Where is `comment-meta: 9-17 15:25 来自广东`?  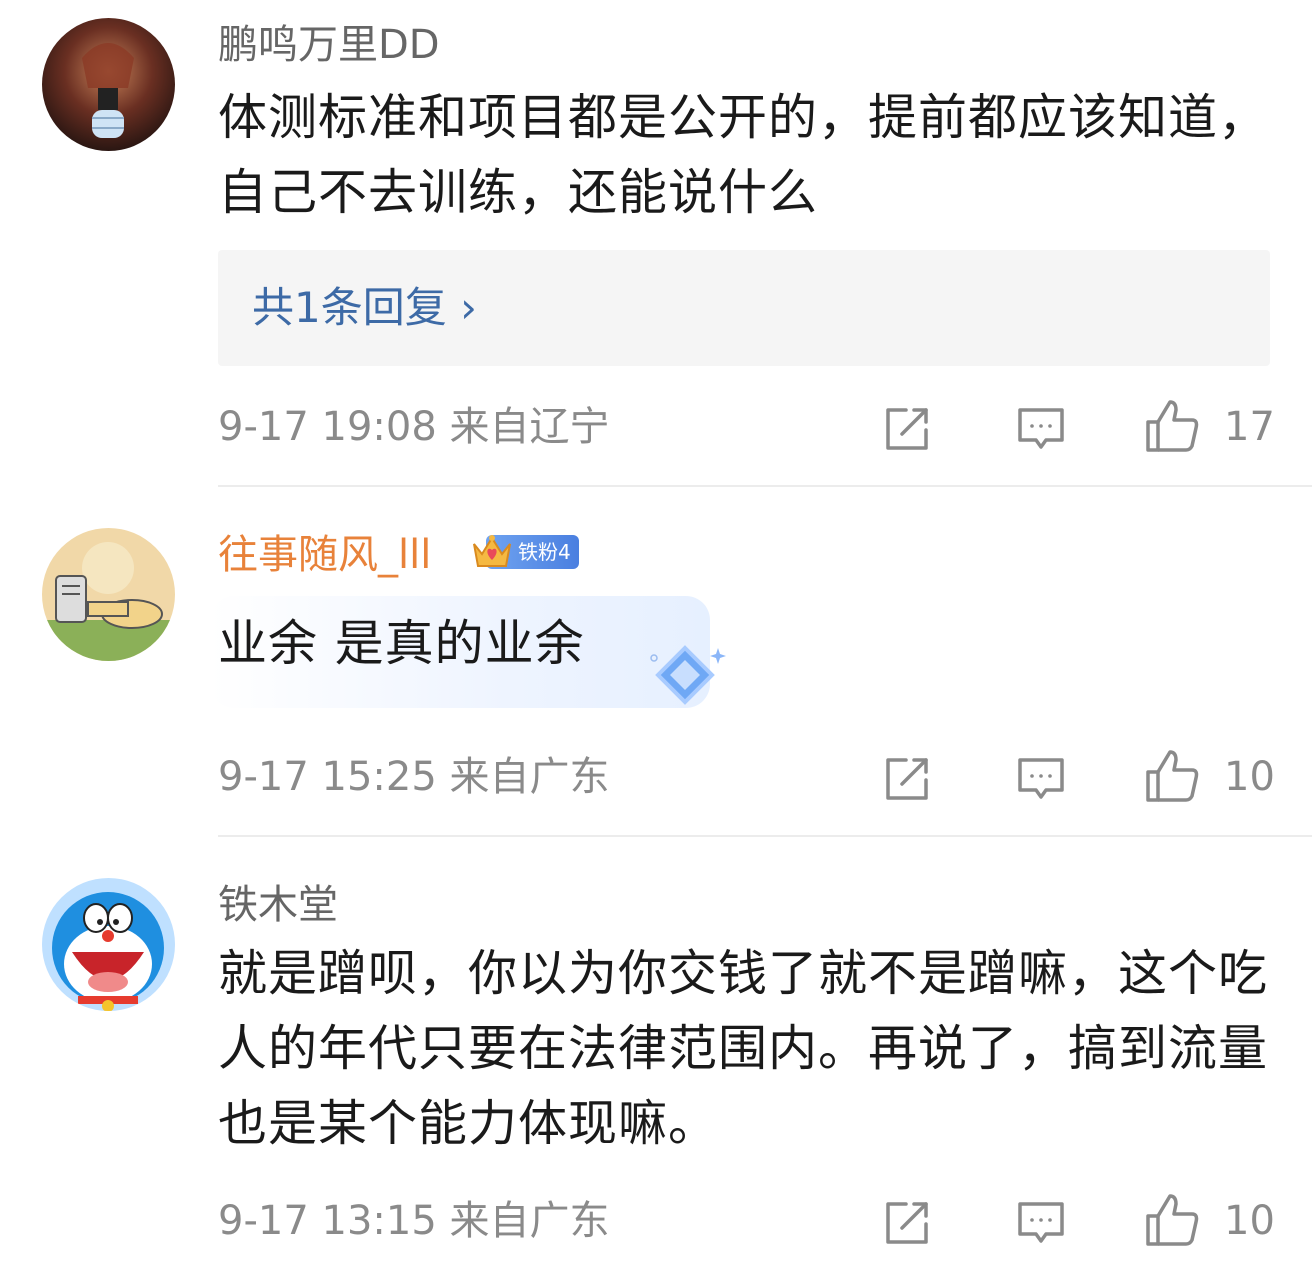
comment-meta: 9-17 15:25 来自广东 is located at coordinates (414, 777).